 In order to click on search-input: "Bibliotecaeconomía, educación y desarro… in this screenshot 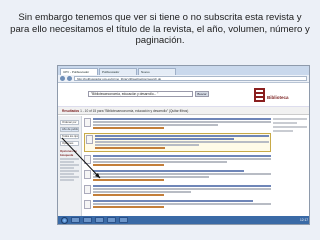, I will do `click(140, 94)`.